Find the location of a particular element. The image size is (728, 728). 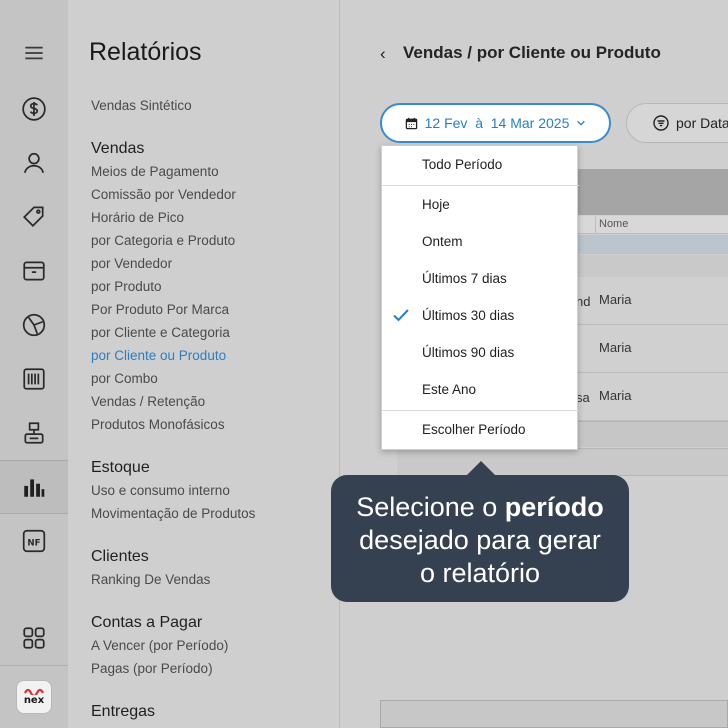

menu-section-vendas: Vendas is located at coordinates (118, 148).